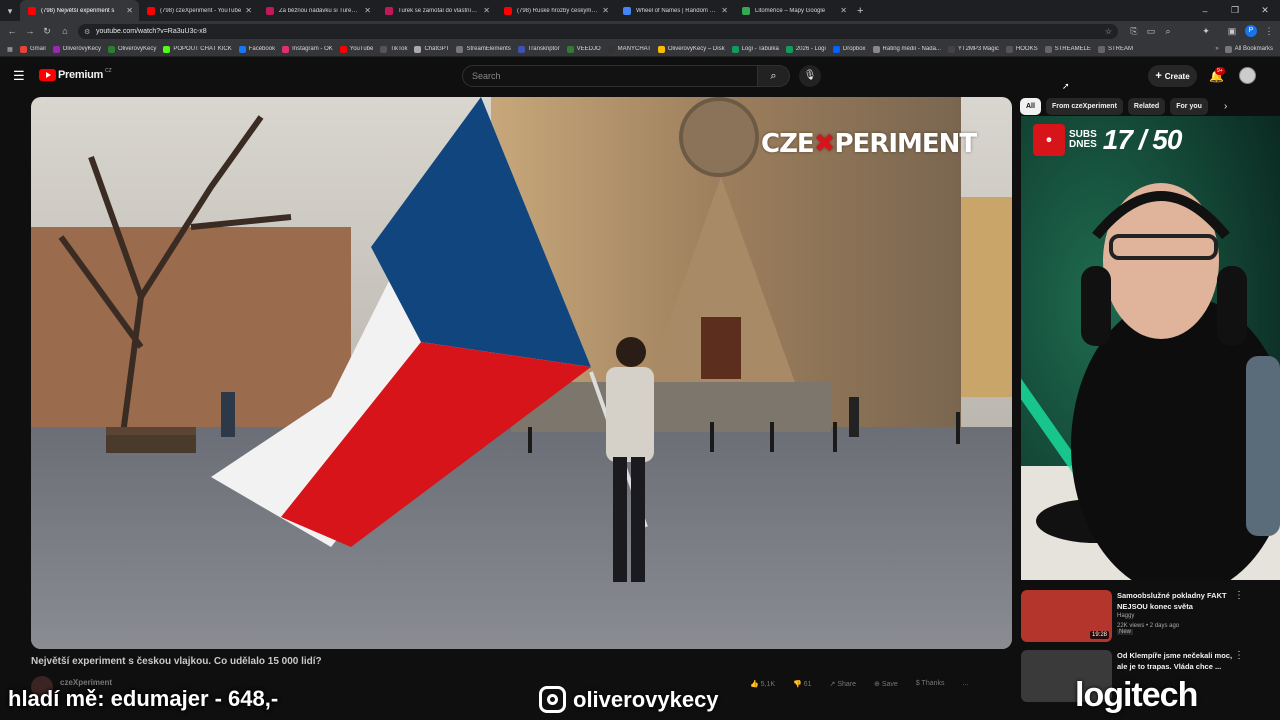 The image size is (1280, 720). Describe the element at coordinates (755, 684) in the screenshot. I see `action-icon: 👍` at that location.